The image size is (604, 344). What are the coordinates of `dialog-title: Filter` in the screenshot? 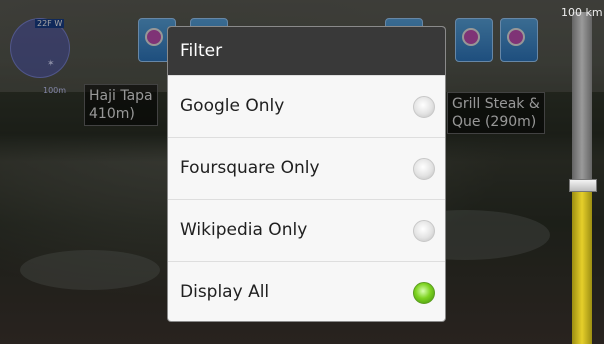 It's located at (306, 51).